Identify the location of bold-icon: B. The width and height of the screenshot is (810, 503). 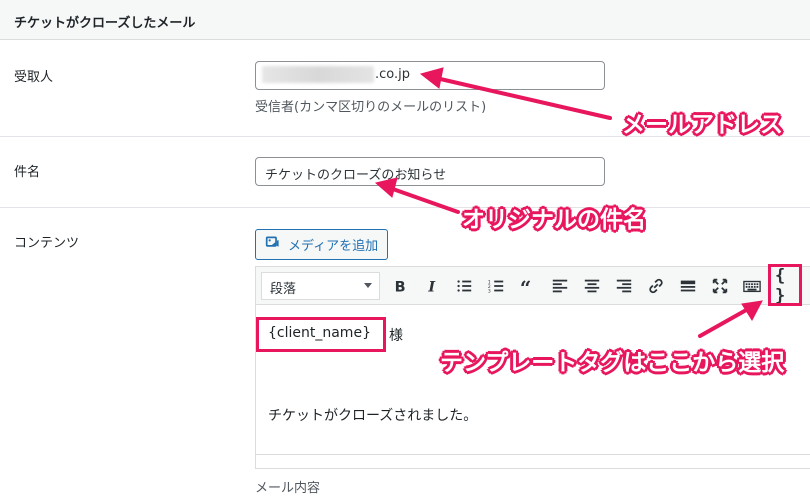
(400, 286).